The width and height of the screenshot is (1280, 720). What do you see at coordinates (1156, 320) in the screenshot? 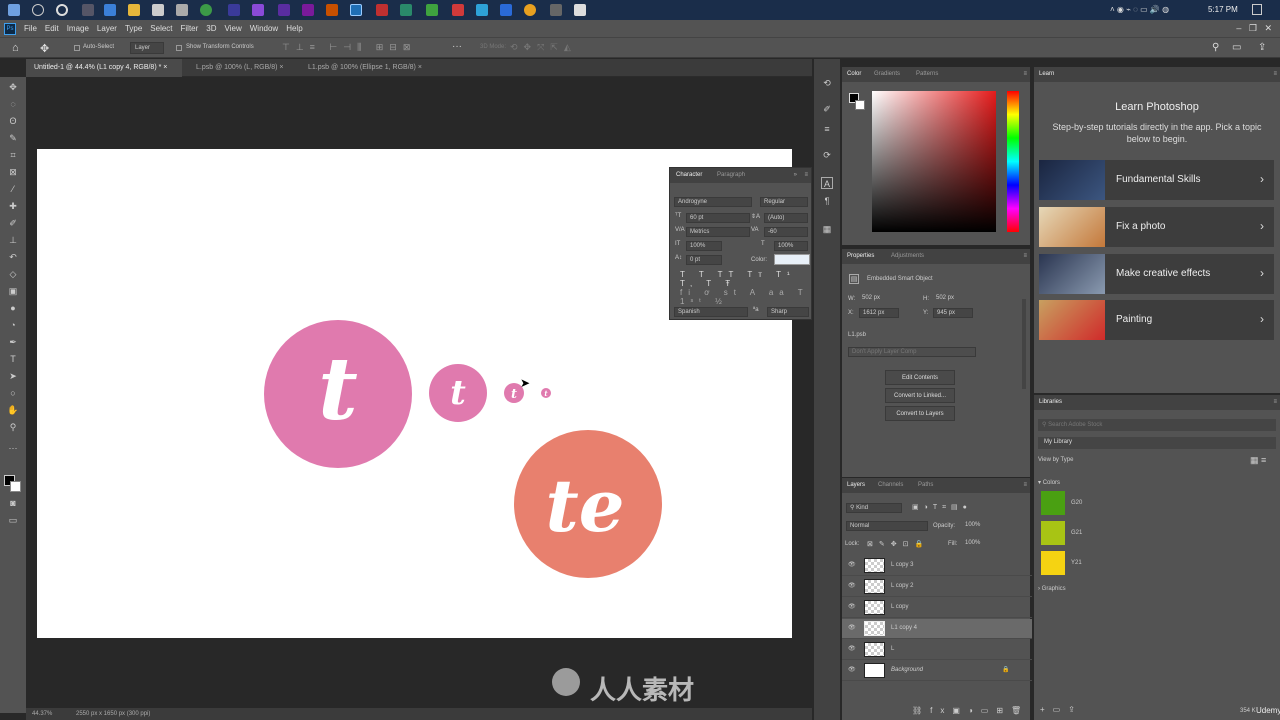
I see `card-painting: Painting ›` at bounding box center [1156, 320].